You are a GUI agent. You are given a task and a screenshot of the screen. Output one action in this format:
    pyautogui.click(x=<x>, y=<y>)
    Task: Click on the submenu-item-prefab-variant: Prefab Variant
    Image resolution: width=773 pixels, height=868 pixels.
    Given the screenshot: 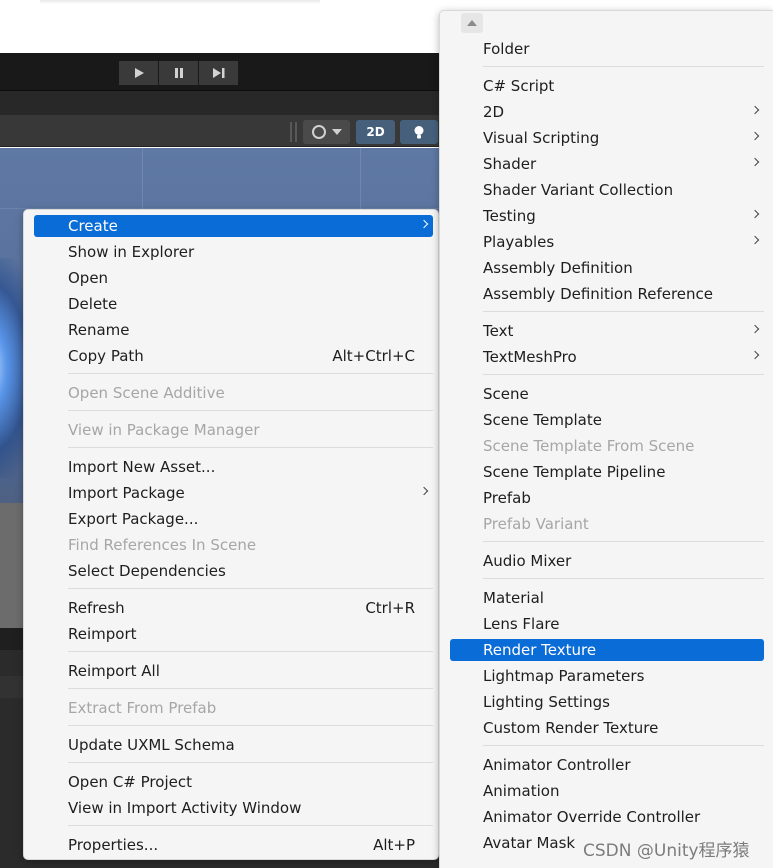 What is the action you would take?
    pyautogui.click(x=607, y=524)
    